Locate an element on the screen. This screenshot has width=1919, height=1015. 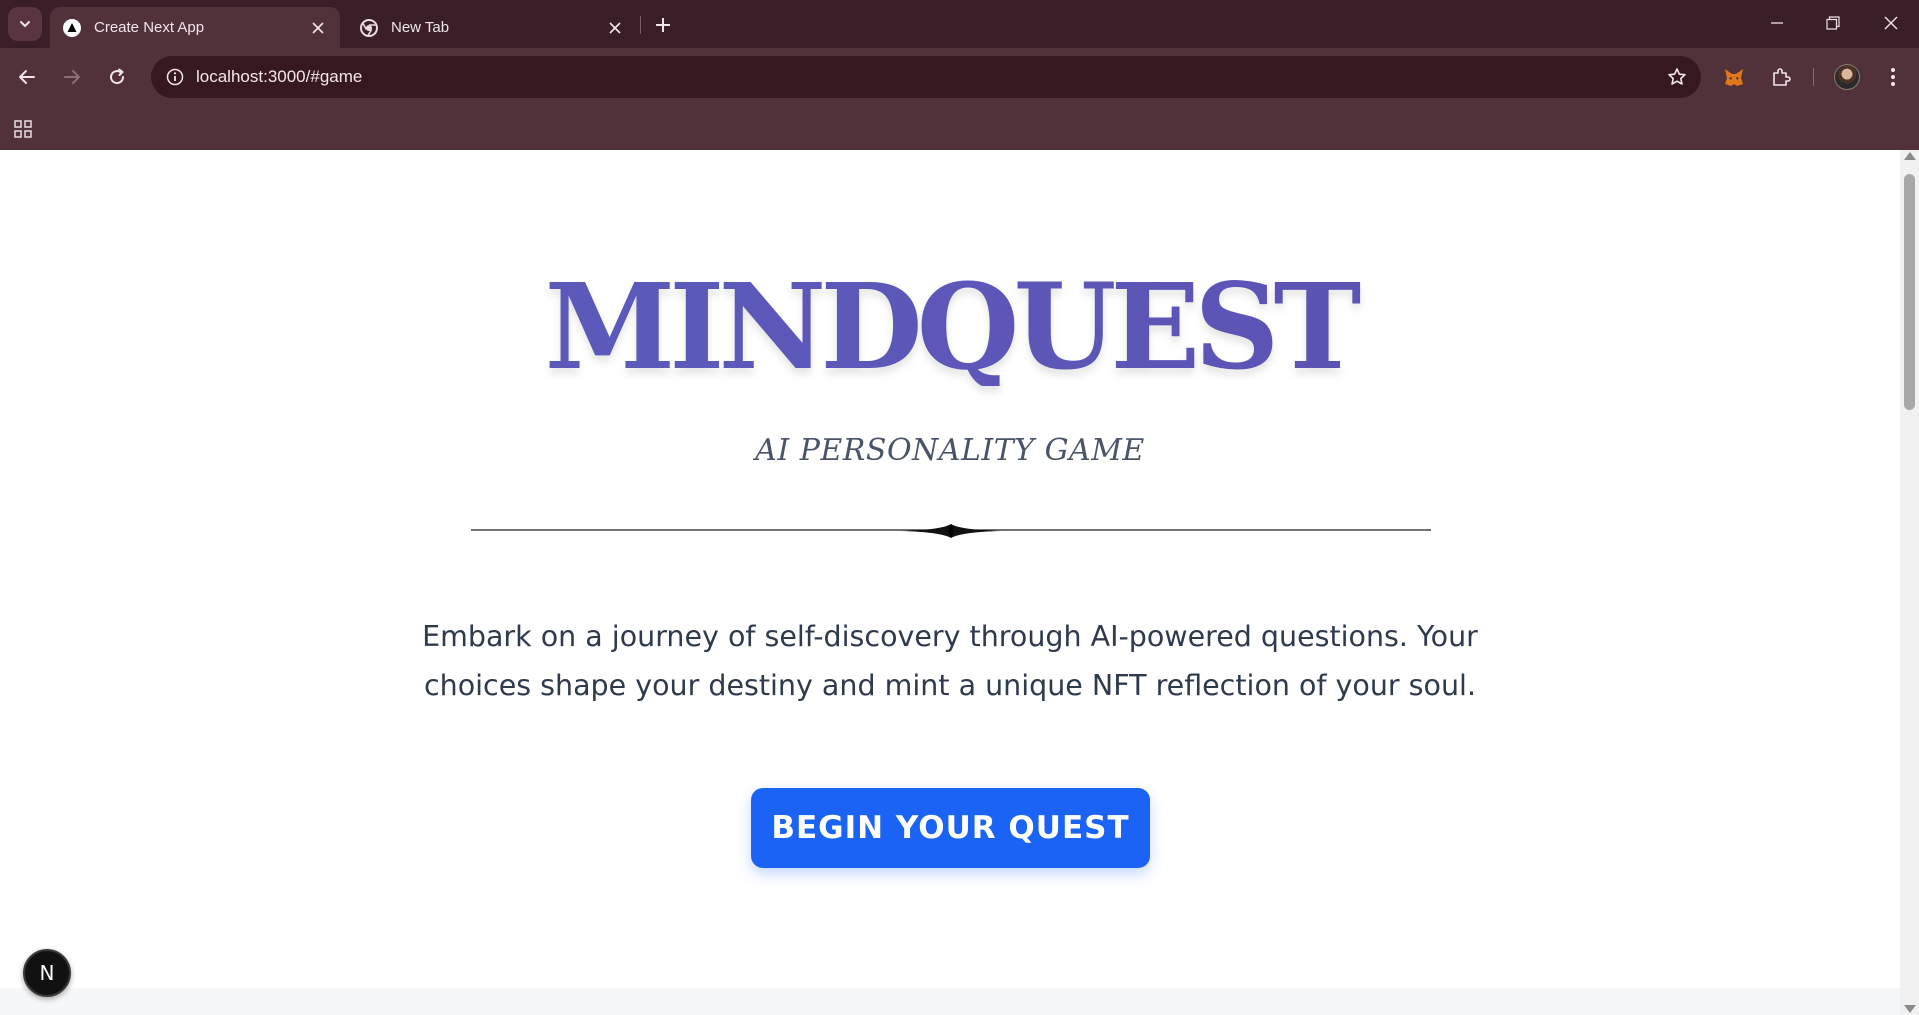
page-scrollbar is located at coordinates (1909, 582).